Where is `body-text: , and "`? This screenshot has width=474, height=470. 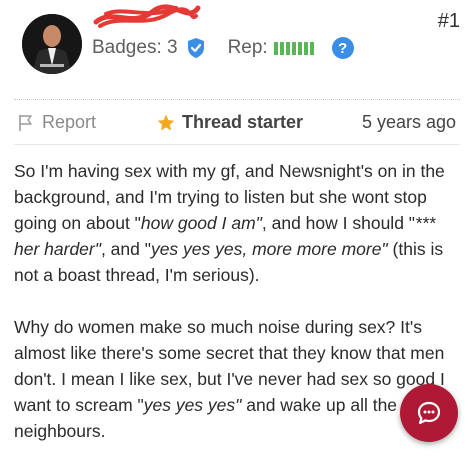 body-text: , and " is located at coordinates (125, 249).